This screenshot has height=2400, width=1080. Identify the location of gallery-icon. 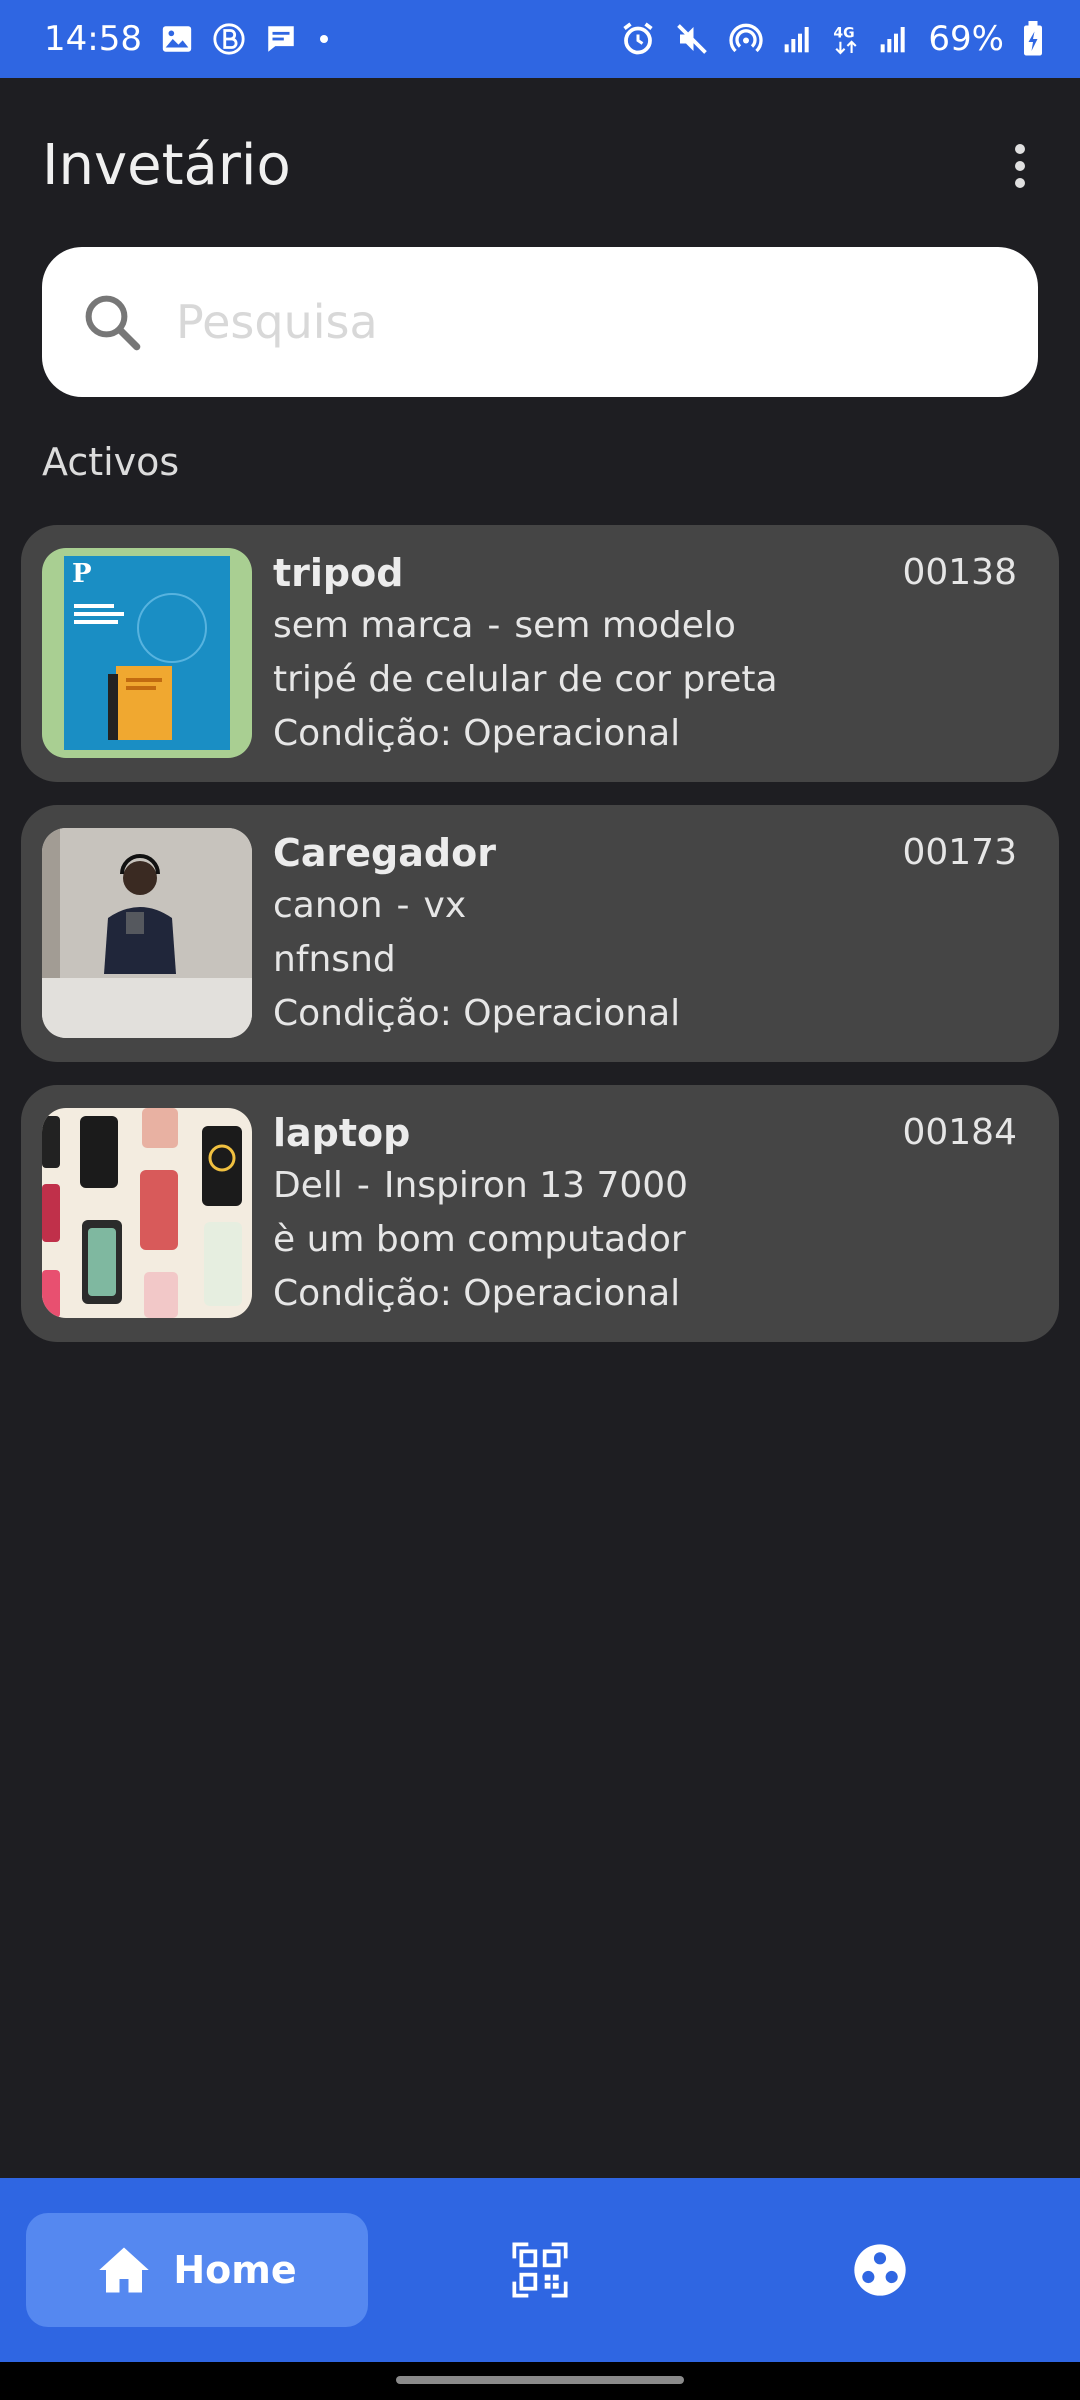
(177, 39).